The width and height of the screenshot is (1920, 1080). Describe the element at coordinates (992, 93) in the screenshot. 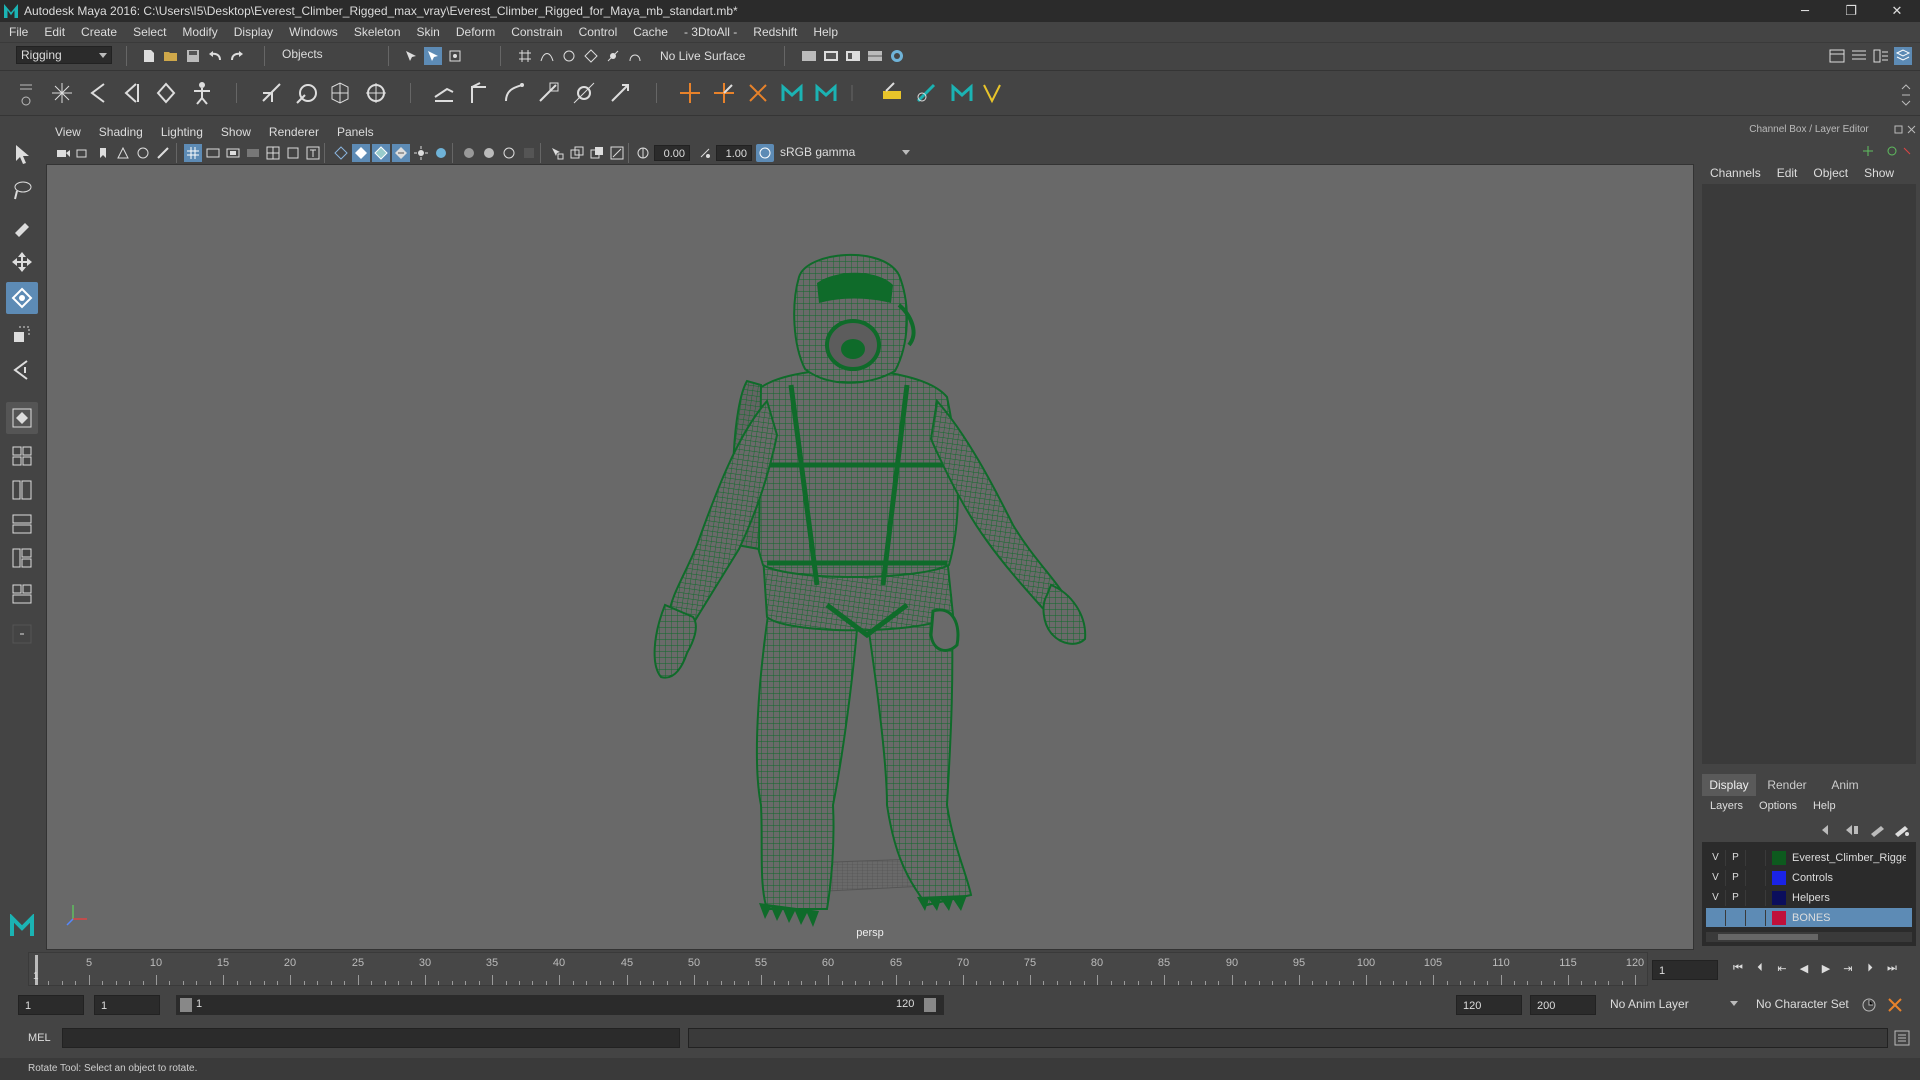

I see `v-tool-icon` at that location.